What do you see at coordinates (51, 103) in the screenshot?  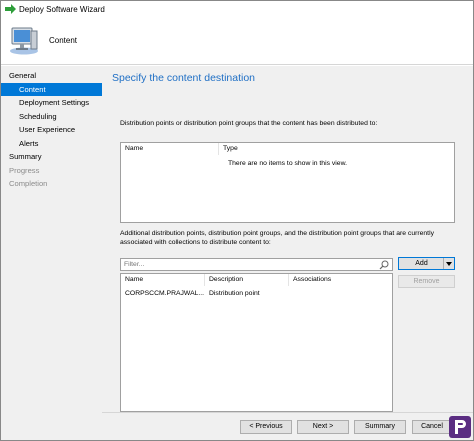 I see `nav-deployment-settings: Deployment Settings` at bounding box center [51, 103].